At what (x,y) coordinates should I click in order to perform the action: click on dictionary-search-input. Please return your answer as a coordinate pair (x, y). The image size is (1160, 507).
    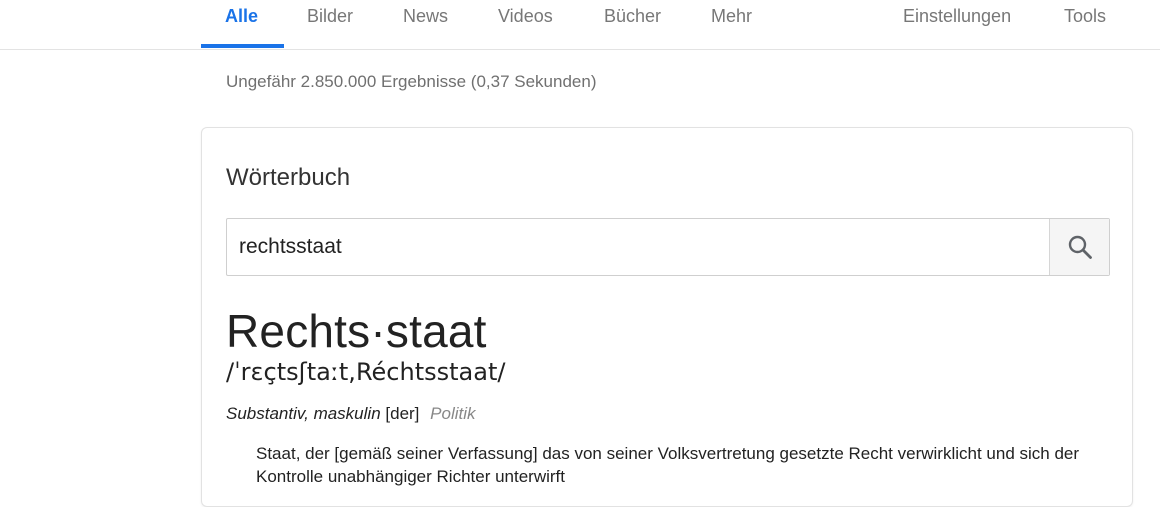
    Looking at the image, I should click on (638, 247).